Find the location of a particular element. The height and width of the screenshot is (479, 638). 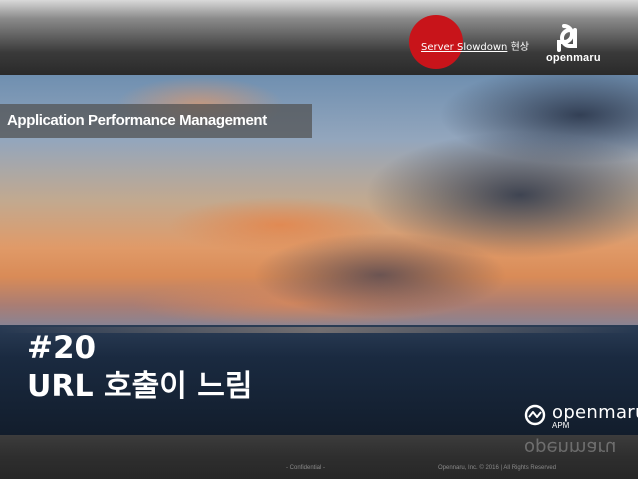

section-label: Application Performance Management is located at coordinates (137, 120).